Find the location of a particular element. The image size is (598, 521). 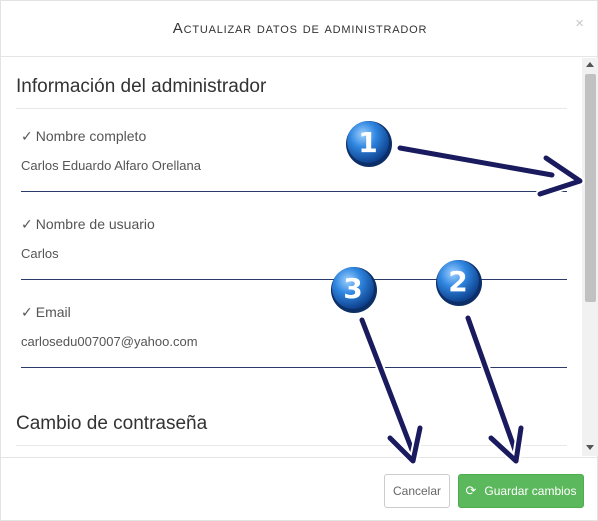

field-label-full-name: ✓ Nombre completo is located at coordinates (83, 136).